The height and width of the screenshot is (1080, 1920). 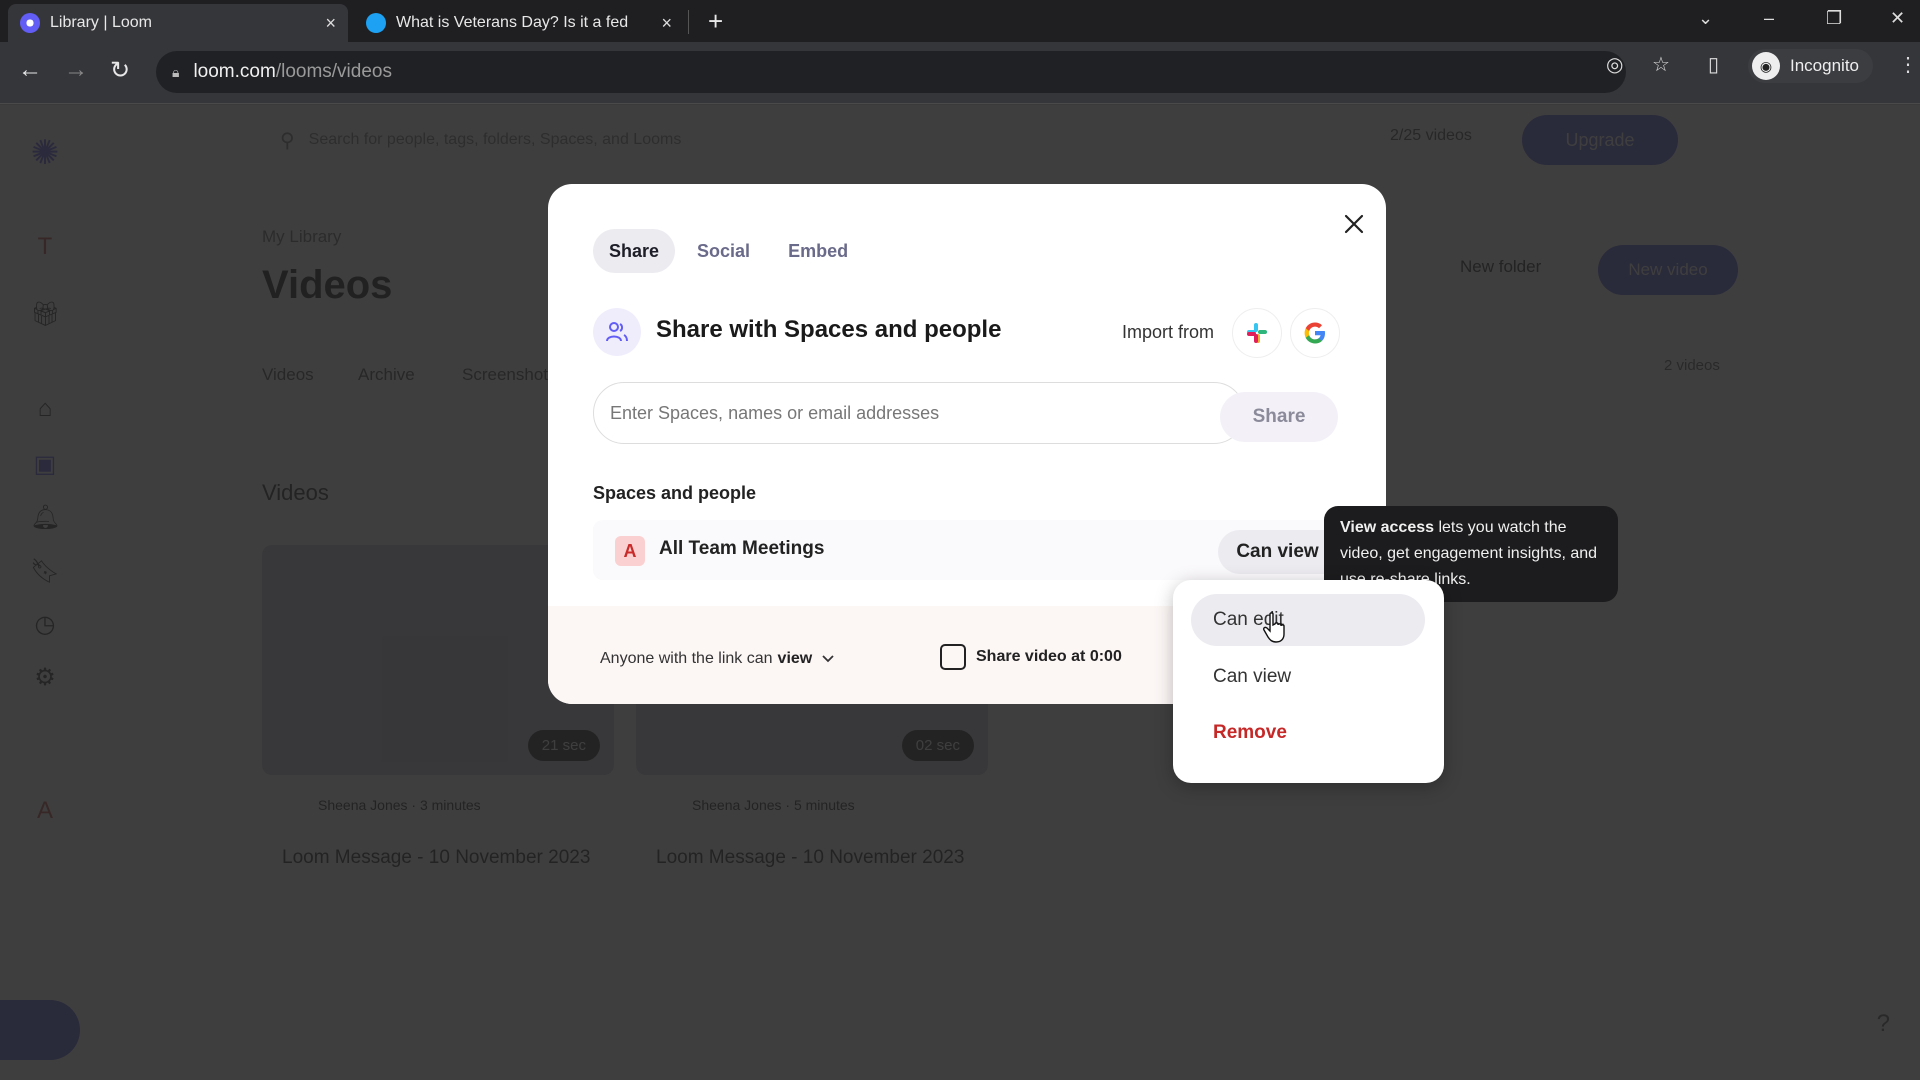 What do you see at coordinates (953, 657) in the screenshot?
I see `share-at-time-checkbox` at bounding box center [953, 657].